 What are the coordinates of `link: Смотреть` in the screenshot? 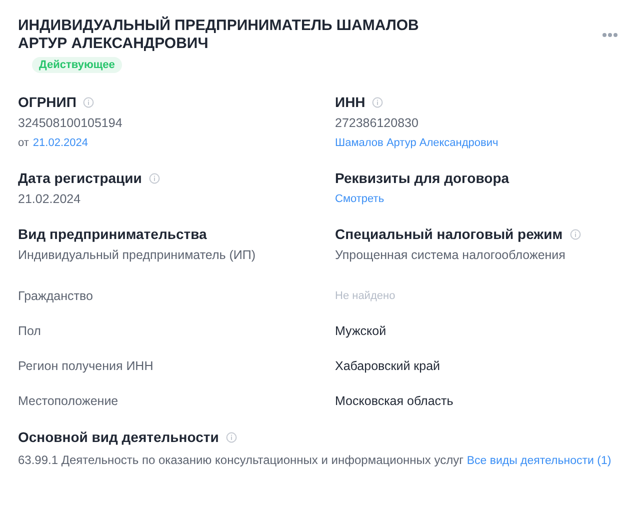 It's located at (359, 199).